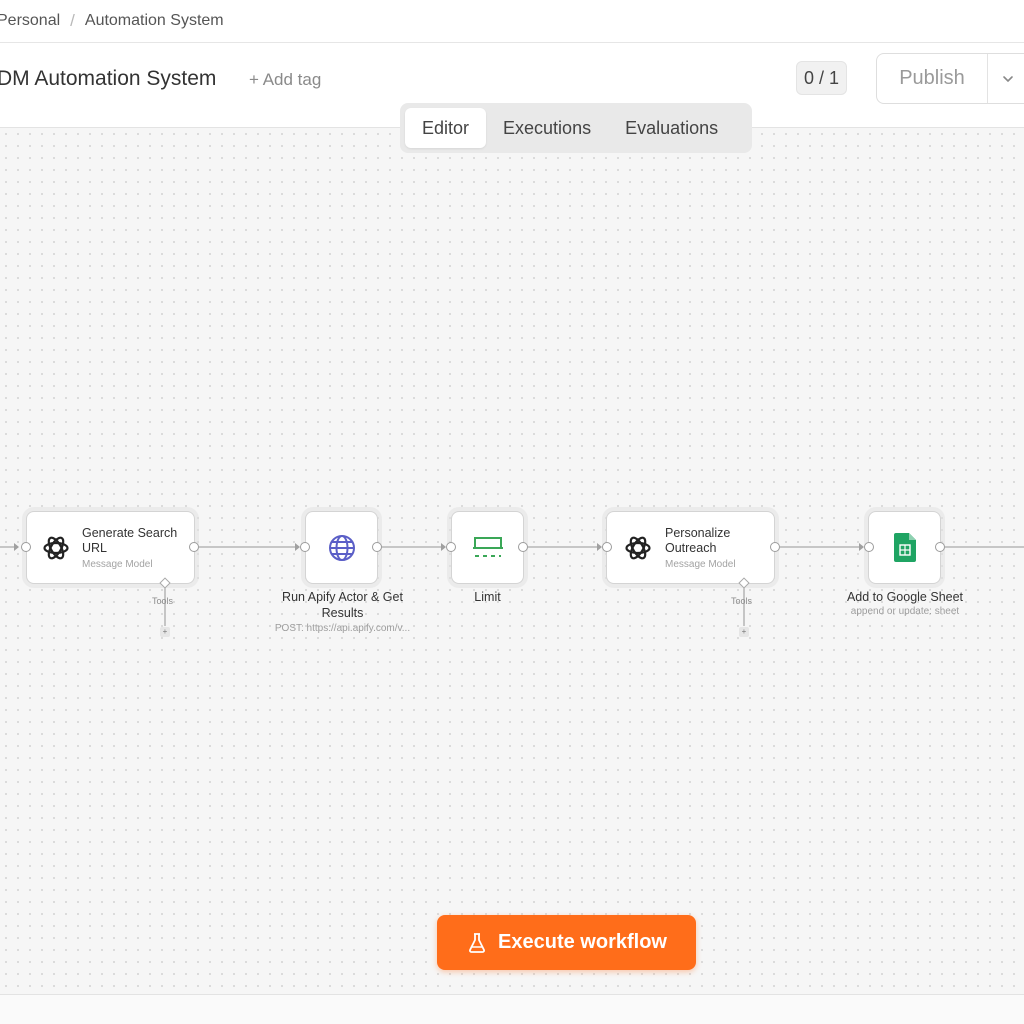 The width and height of the screenshot is (1024, 1024). What do you see at coordinates (108, 79) in the screenshot?
I see `workflow-title: DM Automation System` at bounding box center [108, 79].